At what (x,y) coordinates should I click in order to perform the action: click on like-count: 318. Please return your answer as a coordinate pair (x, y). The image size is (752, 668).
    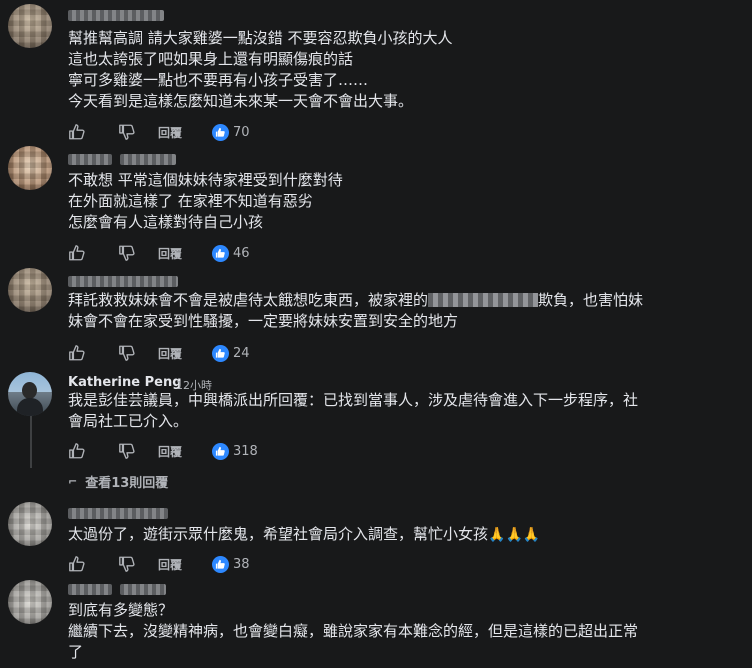
    Looking at the image, I should click on (245, 451).